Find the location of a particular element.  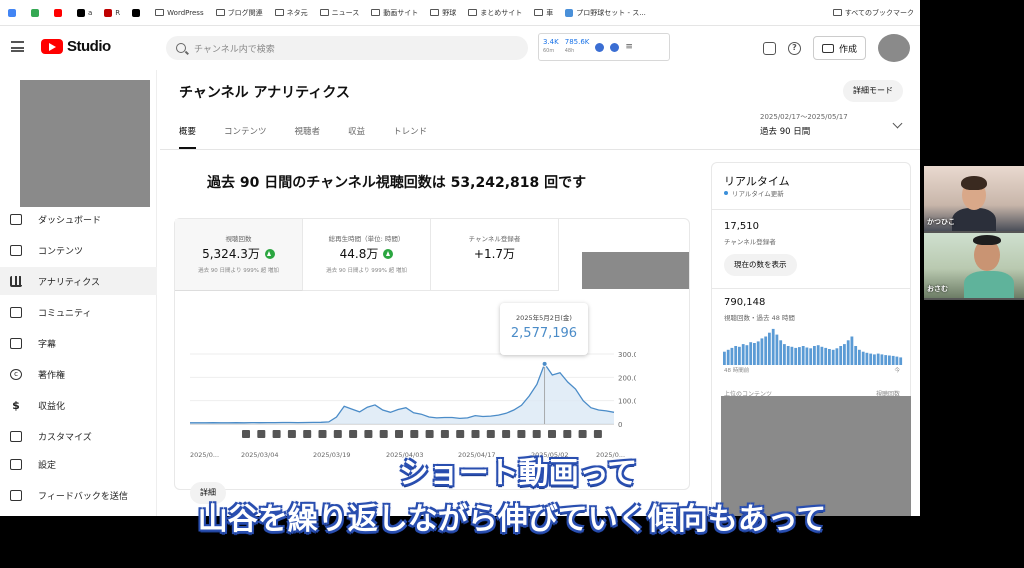

channel-thumbnail-redacted is located at coordinates (85, 143).